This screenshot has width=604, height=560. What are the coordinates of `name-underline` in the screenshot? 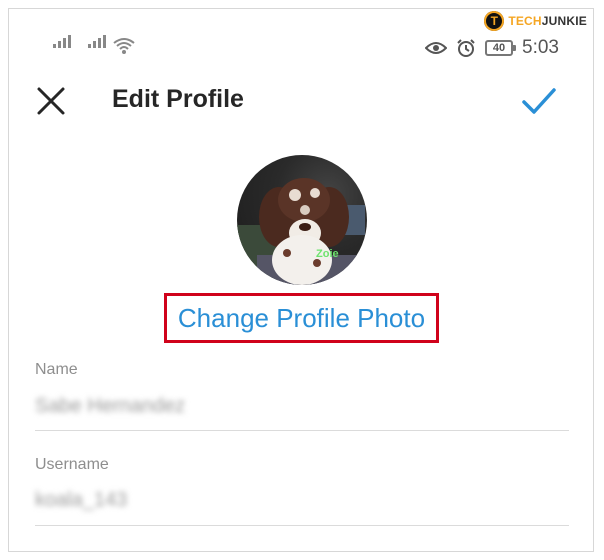 It's located at (302, 430).